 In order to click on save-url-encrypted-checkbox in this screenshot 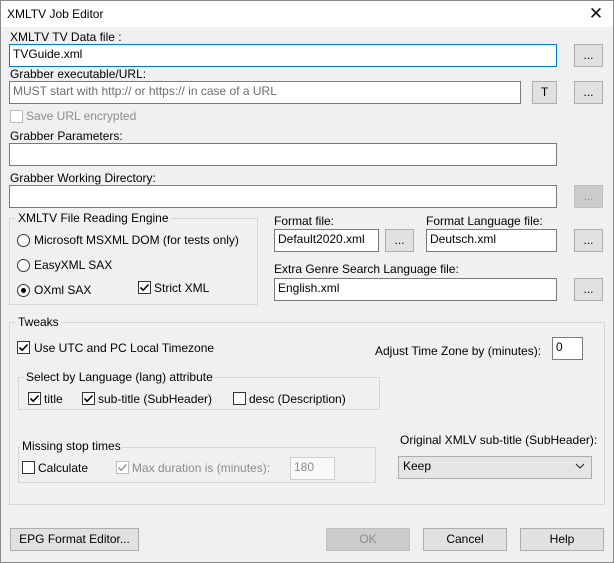, I will do `click(16, 116)`.